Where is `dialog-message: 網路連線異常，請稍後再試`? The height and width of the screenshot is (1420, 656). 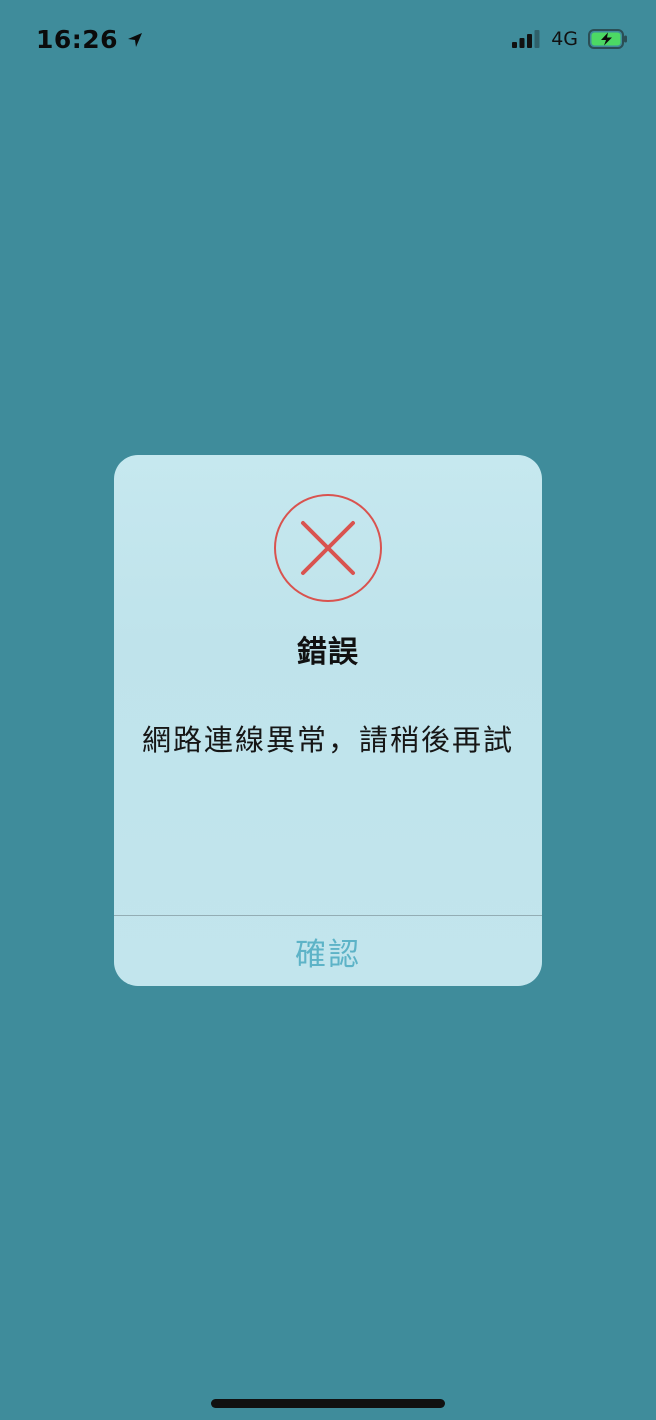
dialog-message: 網路連線異常，請稍後再試 is located at coordinates (328, 740).